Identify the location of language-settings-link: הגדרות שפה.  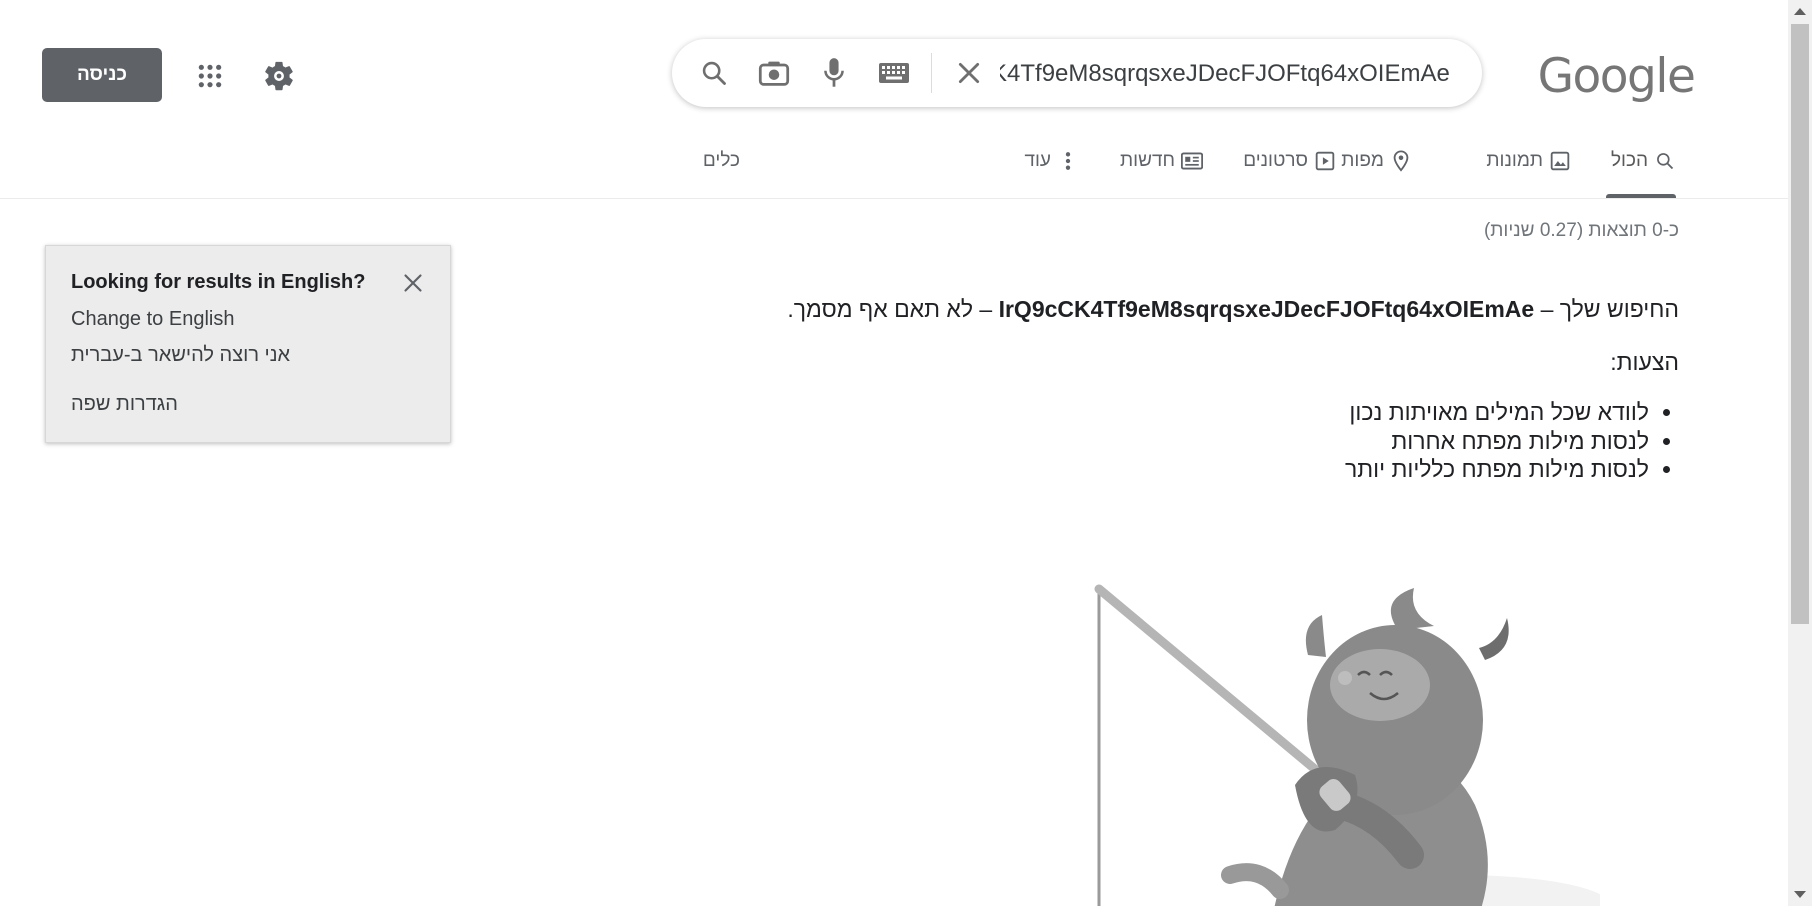
(124, 404).